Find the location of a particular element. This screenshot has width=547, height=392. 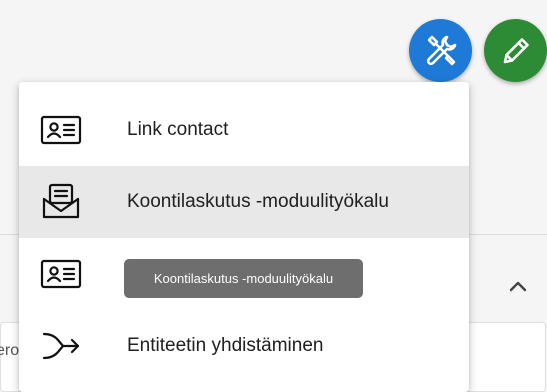

edit-button is located at coordinates (515, 50).